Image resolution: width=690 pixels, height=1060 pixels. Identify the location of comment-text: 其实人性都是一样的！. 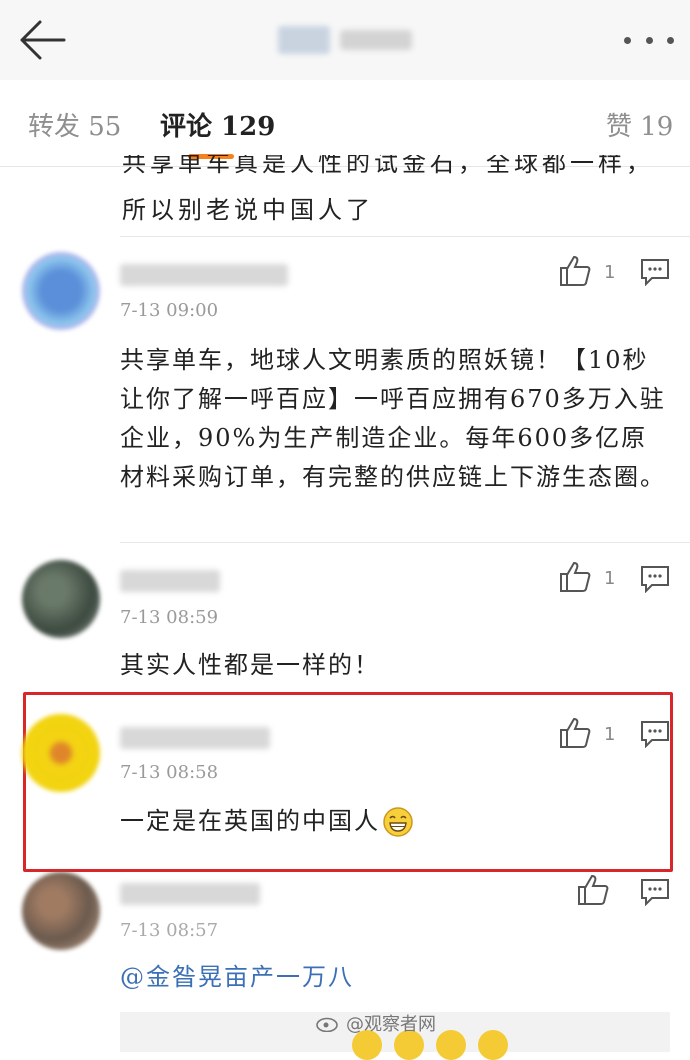
(250, 665).